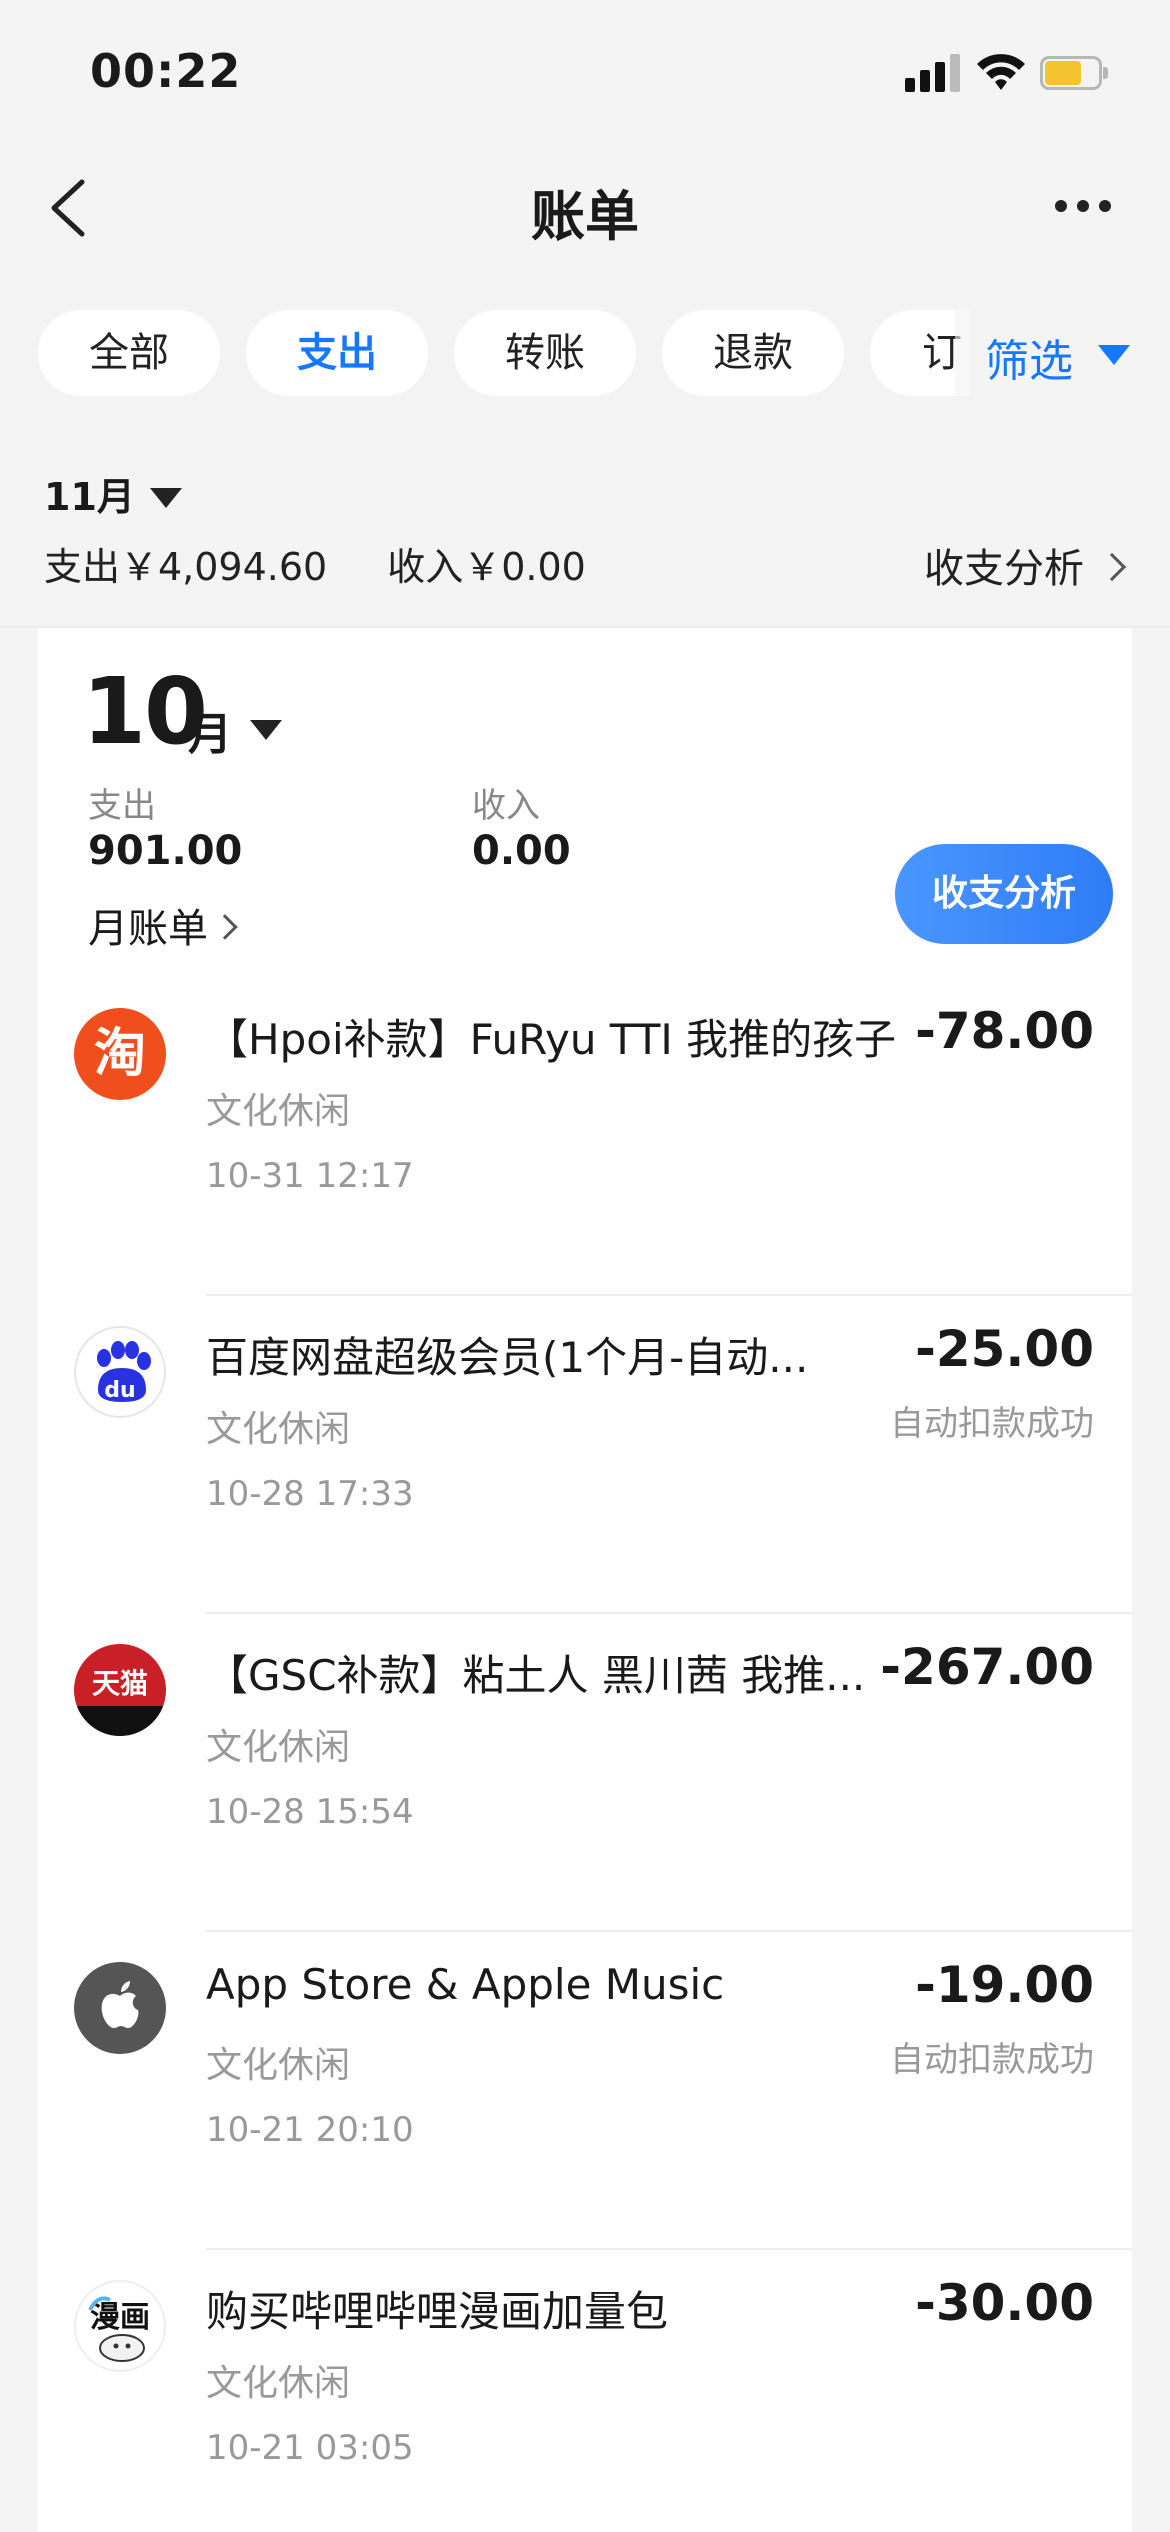  I want to click on transaction-amount: -78.00, so click(1004, 1031).